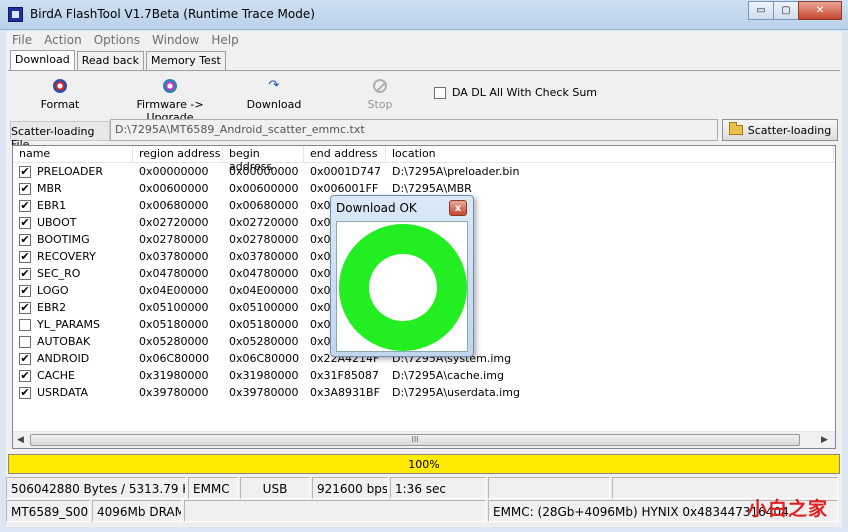  Describe the element at coordinates (48, 511) in the screenshot. I see `status-chip: MT6589_S00` at that location.